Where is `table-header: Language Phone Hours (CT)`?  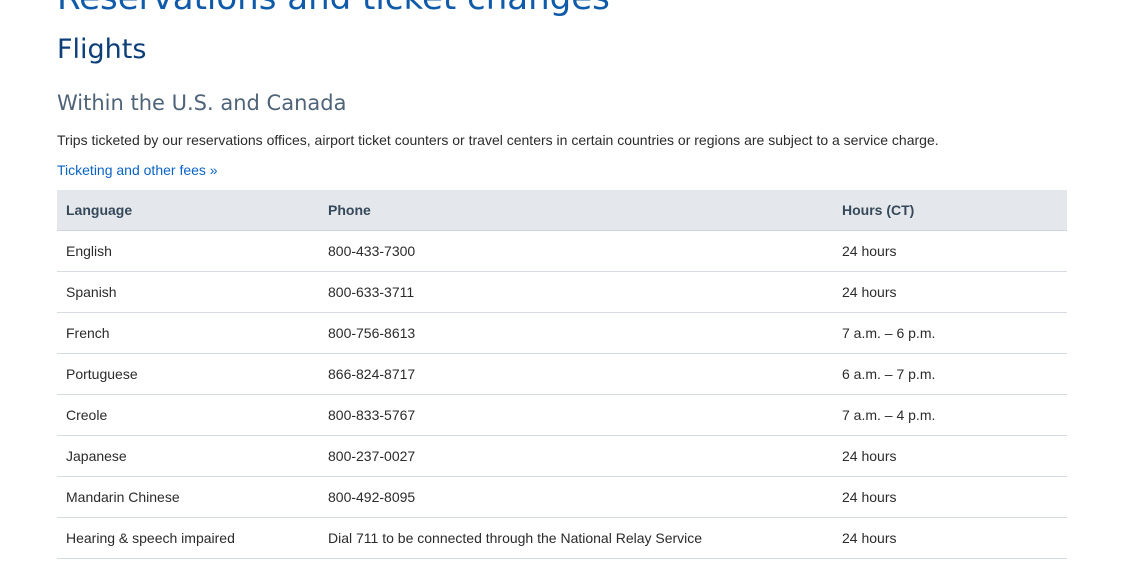 table-header: Language Phone Hours (CT) is located at coordinates (562, 210).